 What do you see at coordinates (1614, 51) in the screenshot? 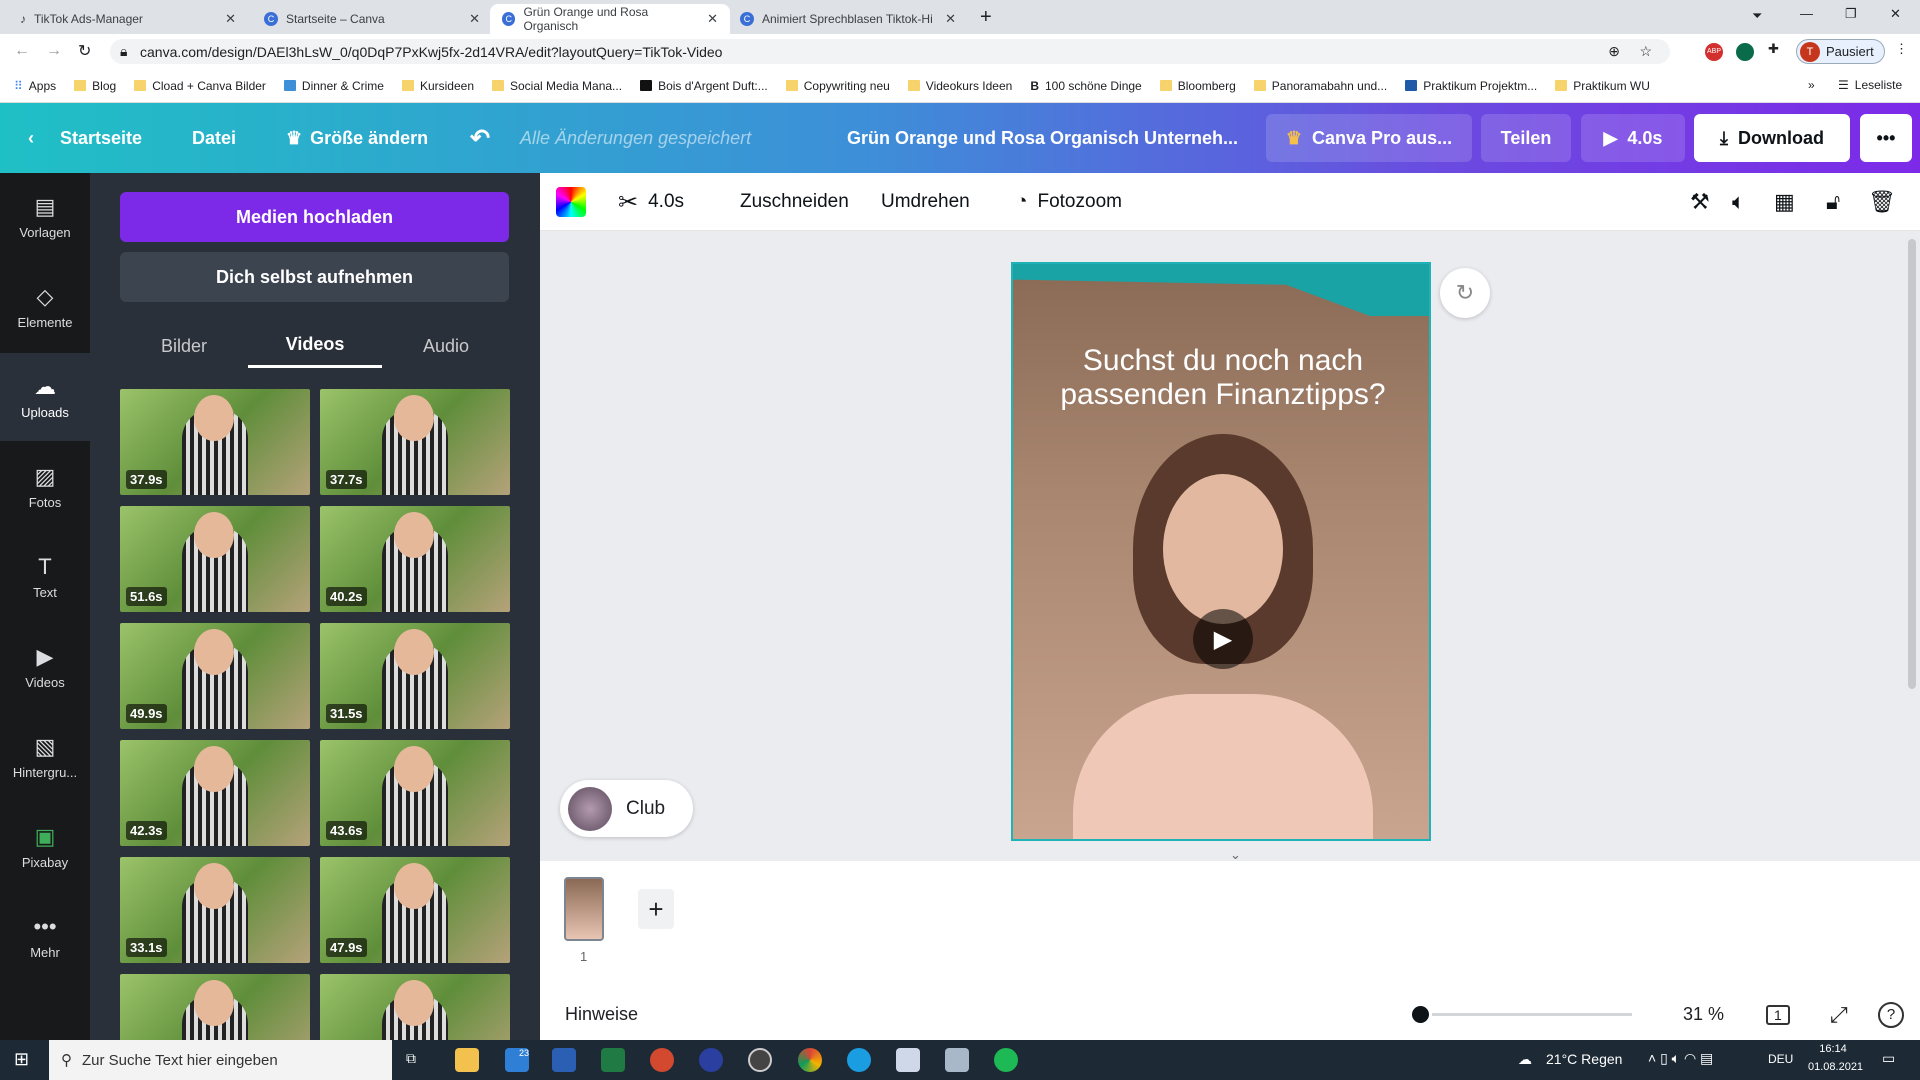
I see `zoom-icon: ⊕` at bounding box center [1614, 51].